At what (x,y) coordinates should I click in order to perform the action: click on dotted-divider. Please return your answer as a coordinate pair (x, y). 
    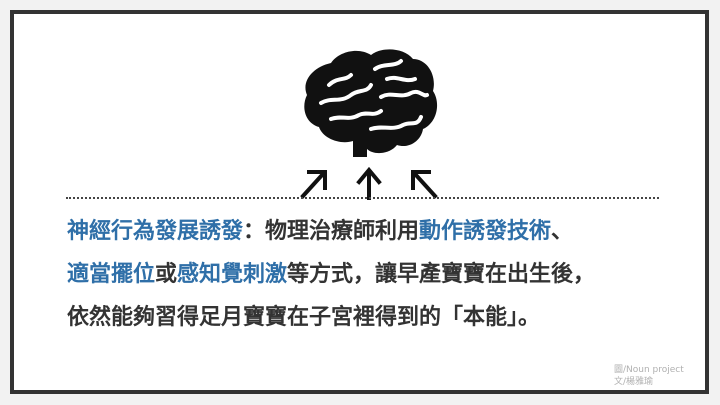
    Looking at the image, I should click on (362, 198).